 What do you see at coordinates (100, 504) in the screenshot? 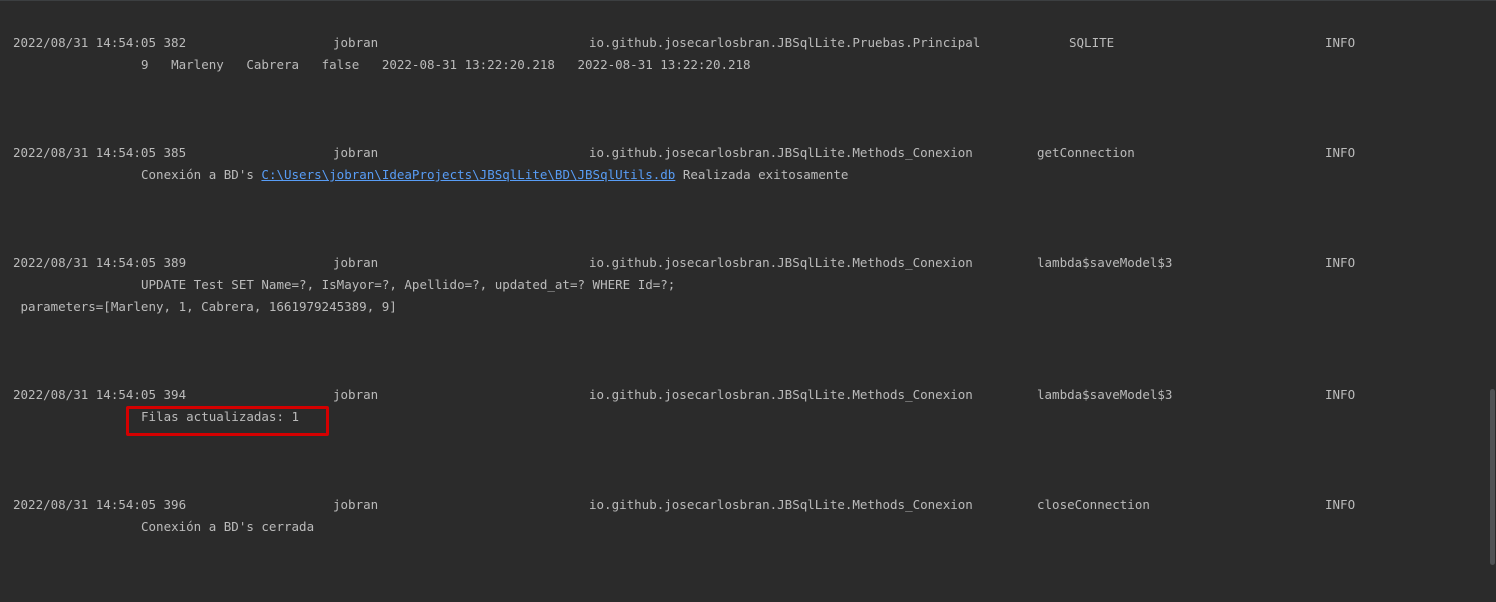
I see `log-timestamp: 2022/08/31 14:54:05 396` at bounding box center [100, 504].